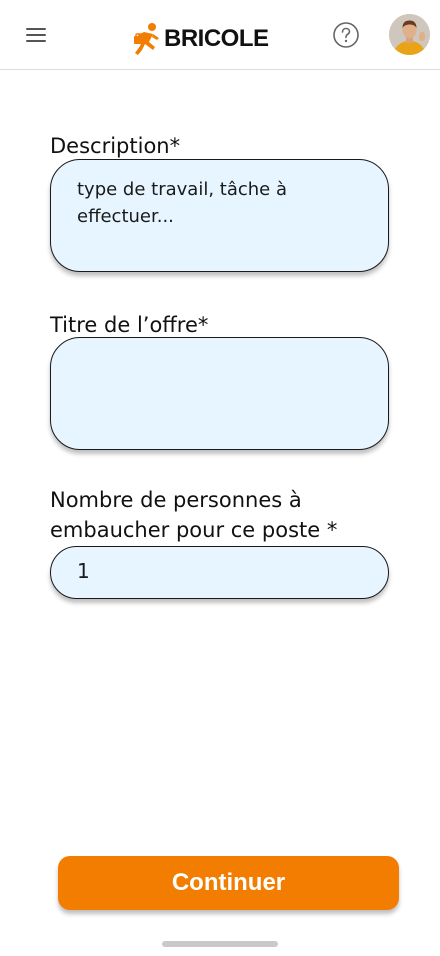 The height and width of the screenshot is (956, 440). Describe the element at coordinates (219, 572) in the screenshot. I see `headcount-input: 1` at that location.